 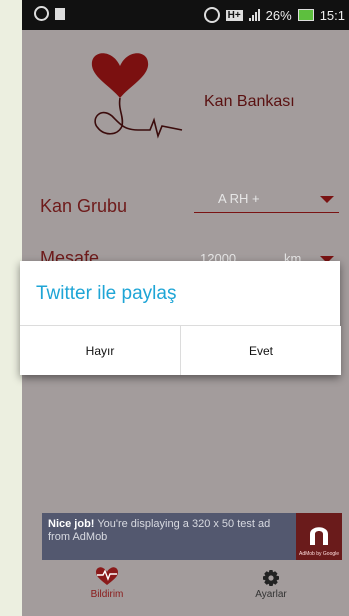 I want to click on blood-group-value: A RH +, so click(x=239, y=198).